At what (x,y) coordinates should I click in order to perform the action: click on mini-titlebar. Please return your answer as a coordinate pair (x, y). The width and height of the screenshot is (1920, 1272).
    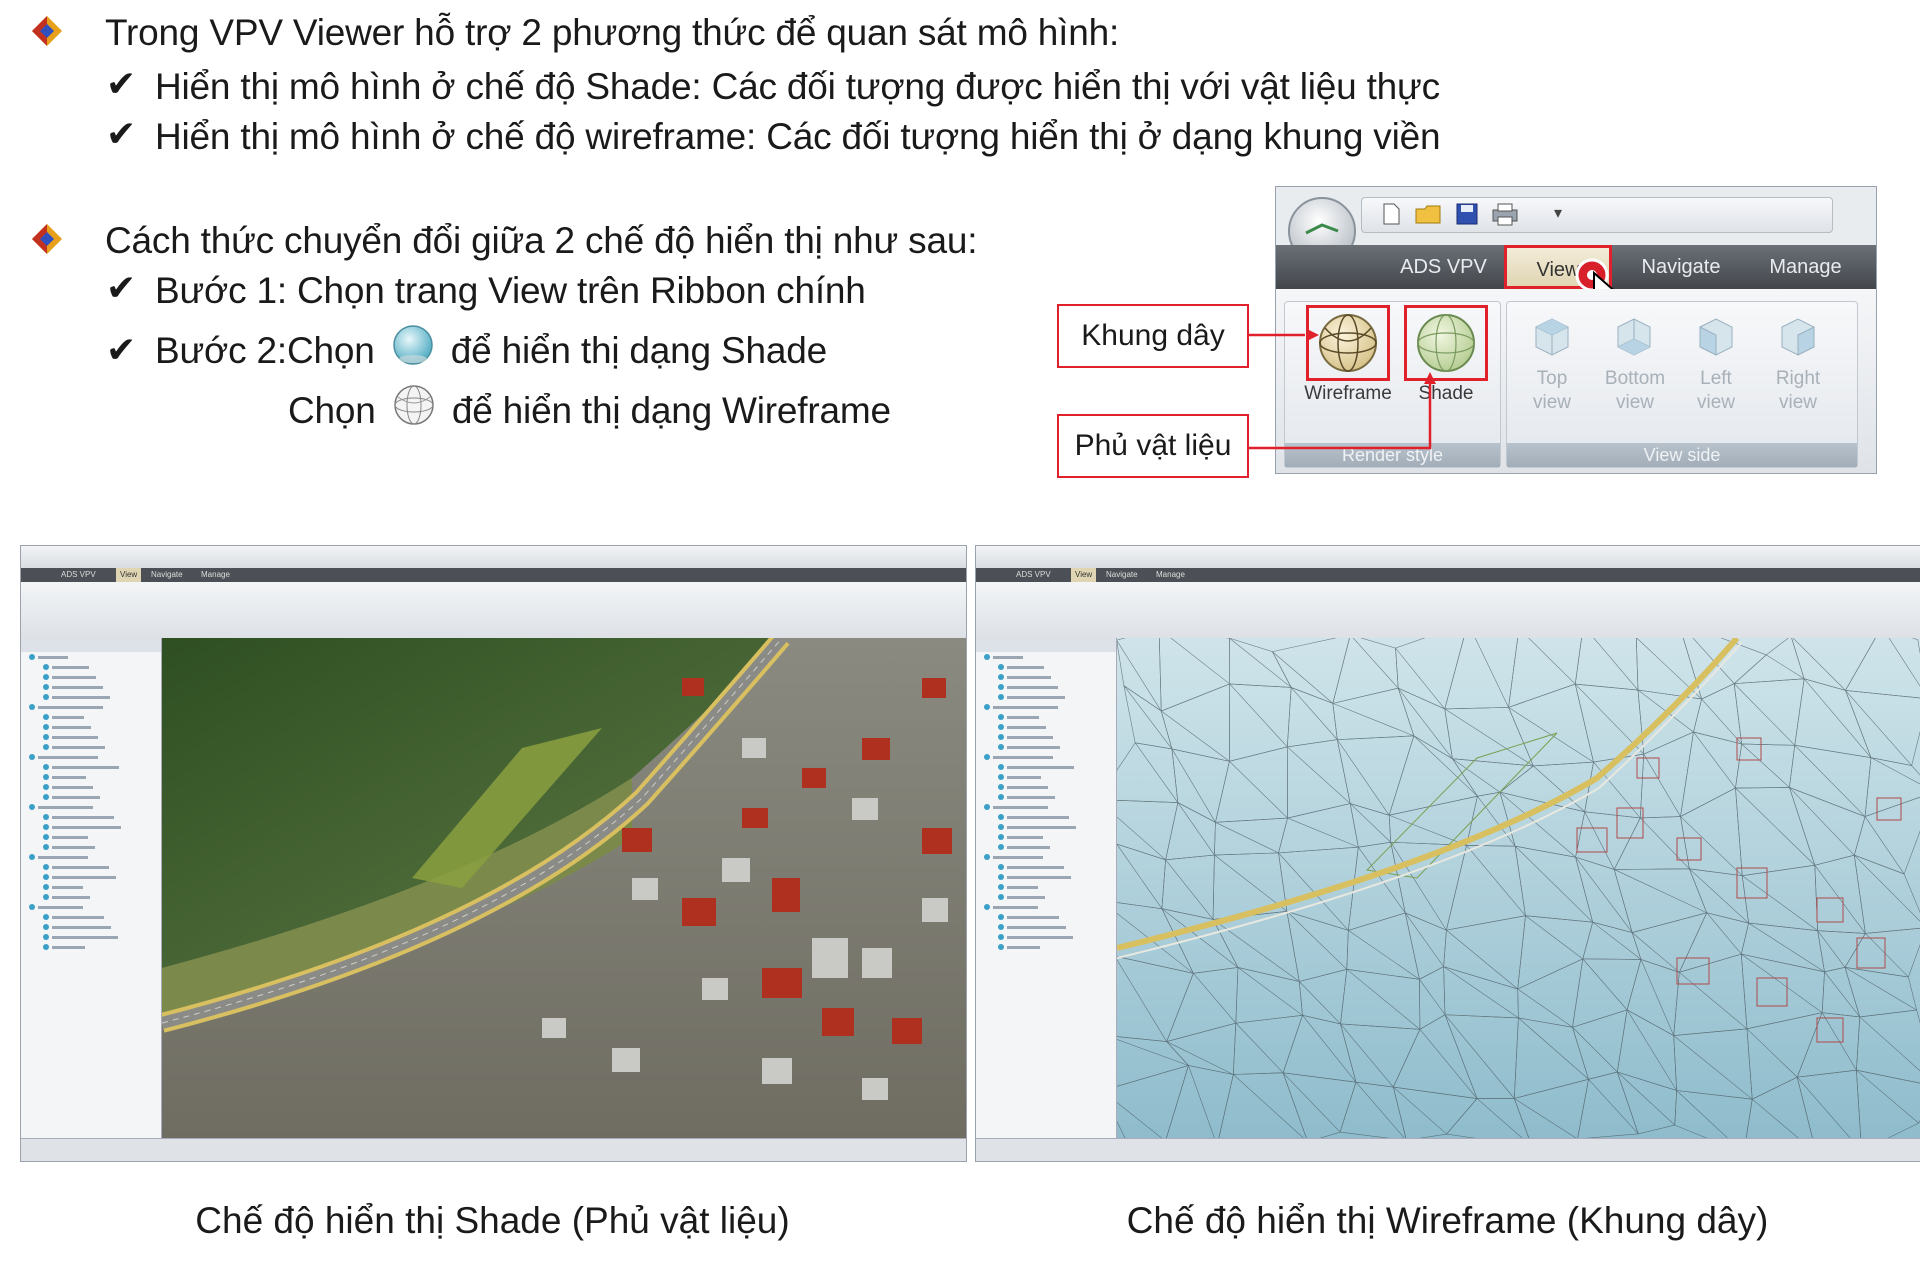
    Looking at the image, I should click on (1448, 557).